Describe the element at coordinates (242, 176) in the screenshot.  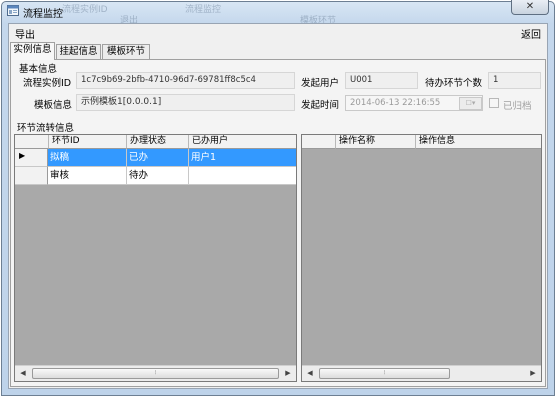
I see `table-cell` at that location.